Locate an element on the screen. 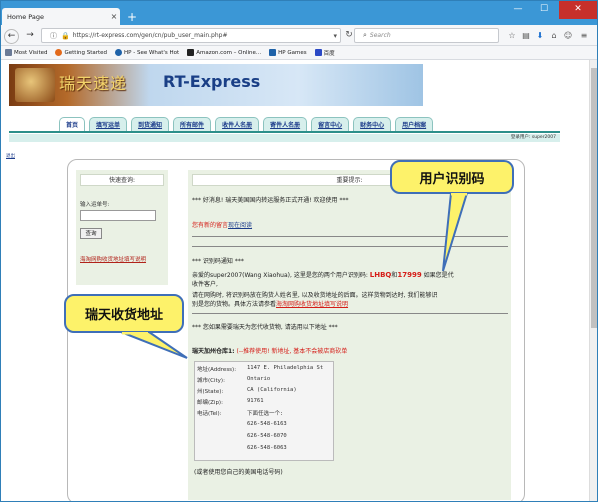 This screenshot has height=502, width=598. tel-value-1: 626-548-6163 is located at coordinates (267, 424).